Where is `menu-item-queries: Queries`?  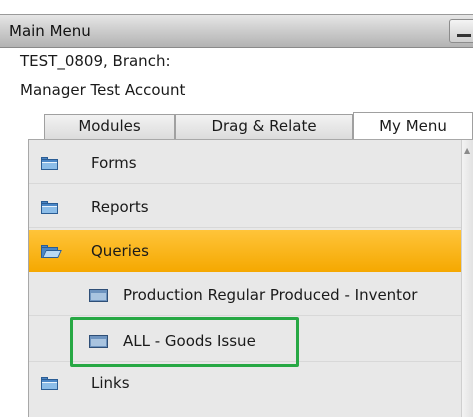 menu-item-queries: Queries is located at coordinates (245, 251).